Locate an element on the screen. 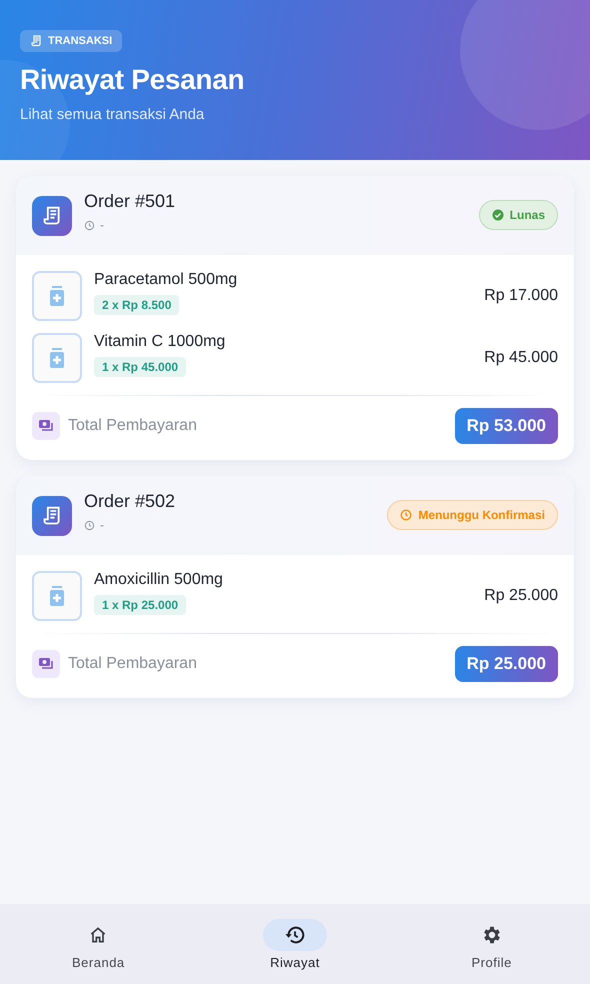 Image resolution: width=590 pixels, height=984 pixels. nav-item: Riwayat is located at coordinates (295, 944).